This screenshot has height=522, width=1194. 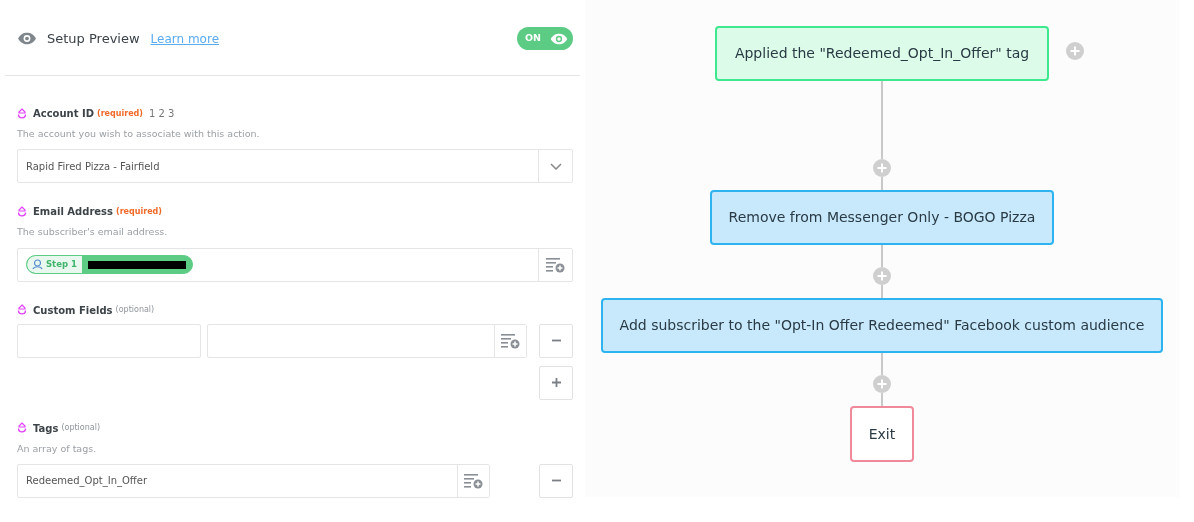 I want to click on step-label: Step 1, so click(x=61, y=264).